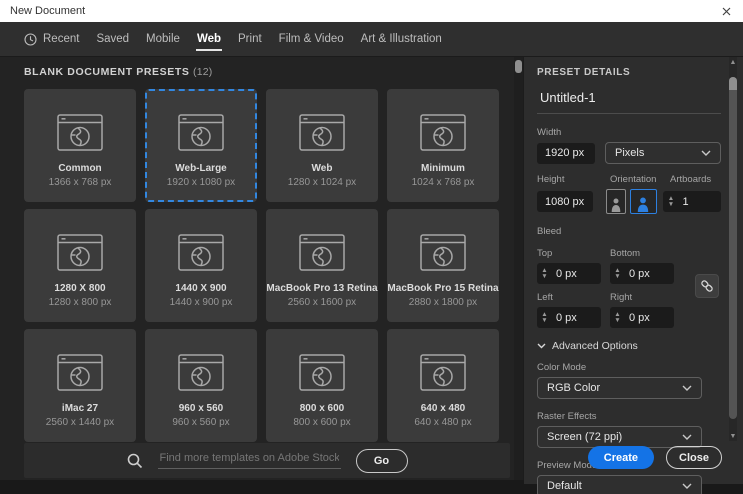 The image size is (743, 494). I want to click on template-search-band: Go, so click(267, 460).